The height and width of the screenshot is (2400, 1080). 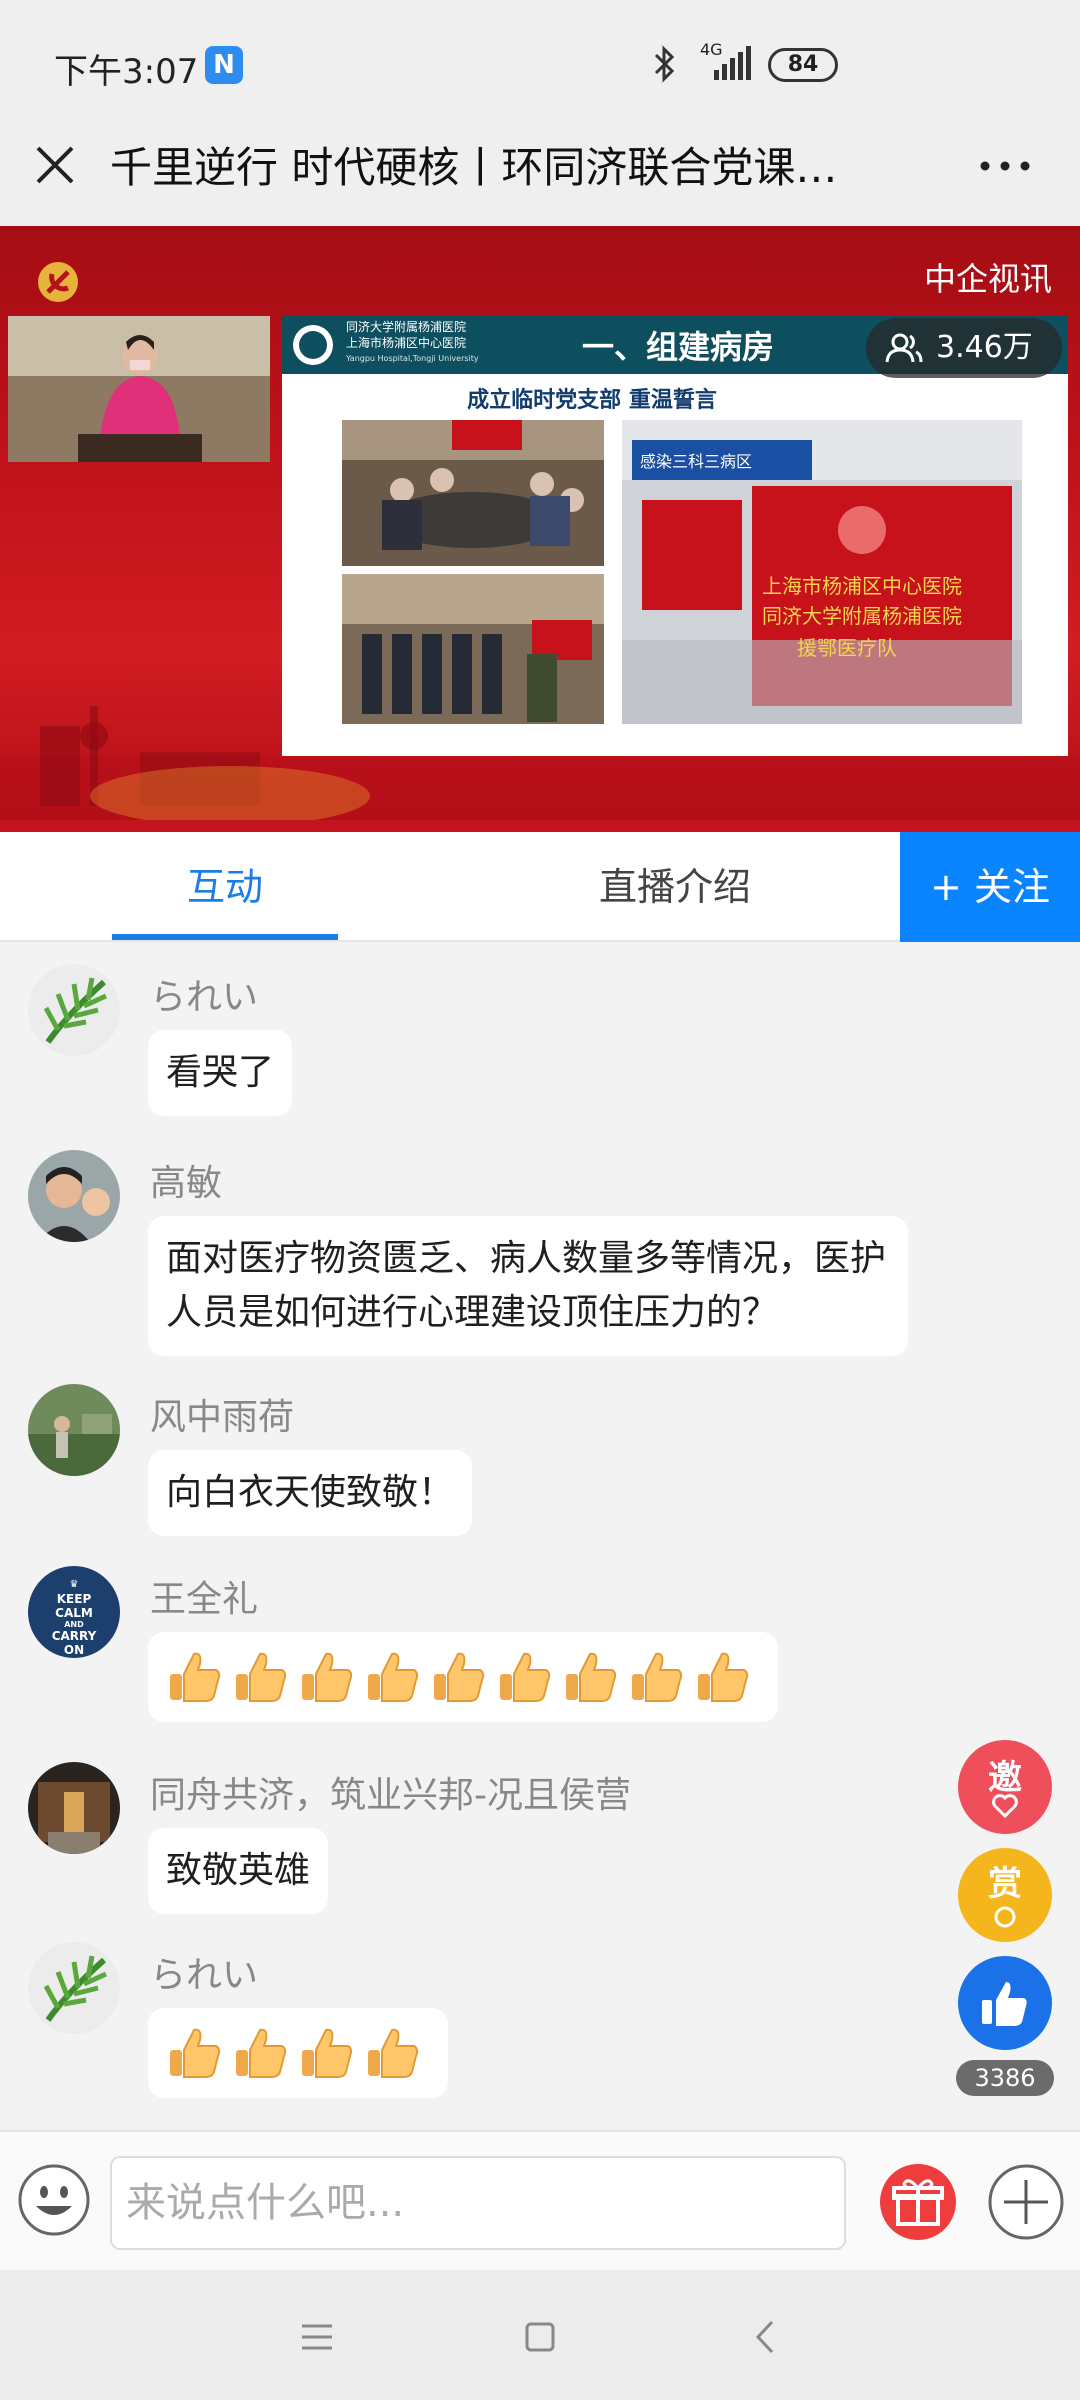 I want to click on reward-button: 赏, so click(x=1005, y=1895).